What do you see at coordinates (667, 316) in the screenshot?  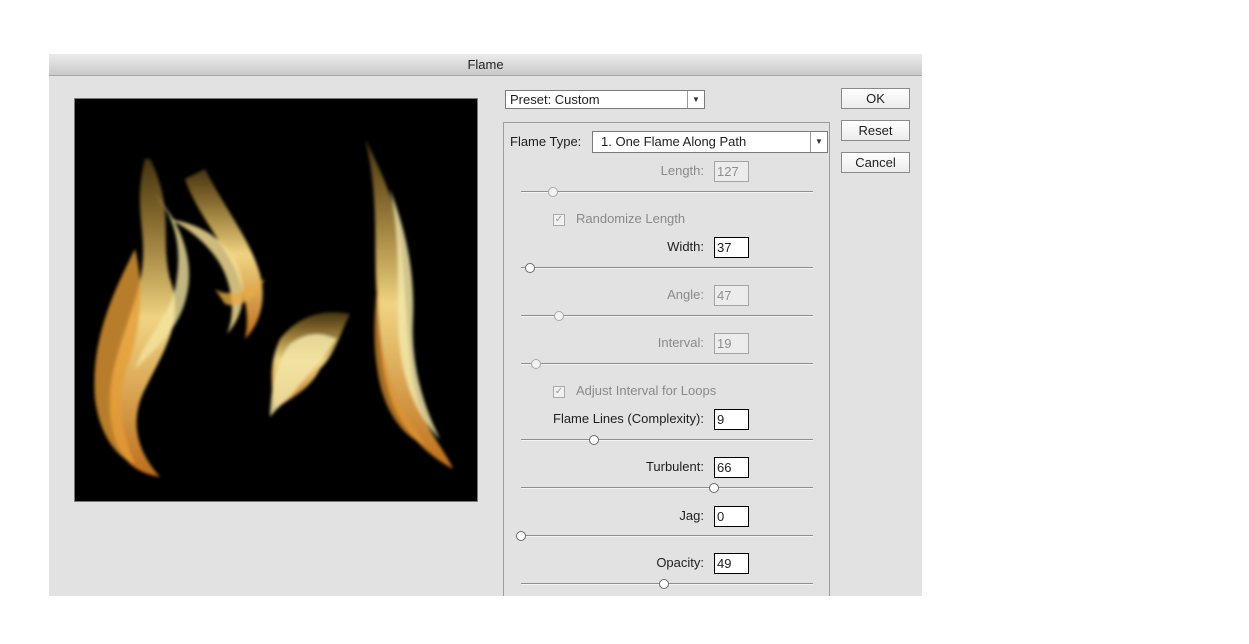 I see `angle-slider` at bounding box center [667, 316].